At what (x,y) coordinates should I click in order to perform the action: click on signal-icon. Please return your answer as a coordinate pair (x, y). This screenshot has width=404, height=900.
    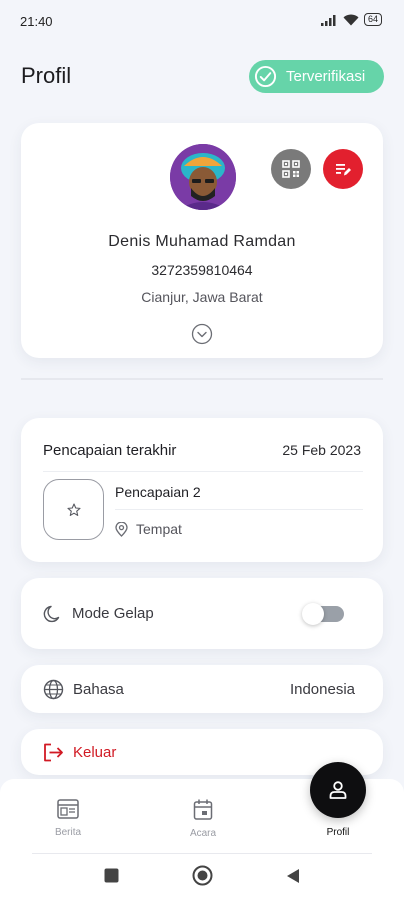
    Looking at the image, I should click on (328, 20).